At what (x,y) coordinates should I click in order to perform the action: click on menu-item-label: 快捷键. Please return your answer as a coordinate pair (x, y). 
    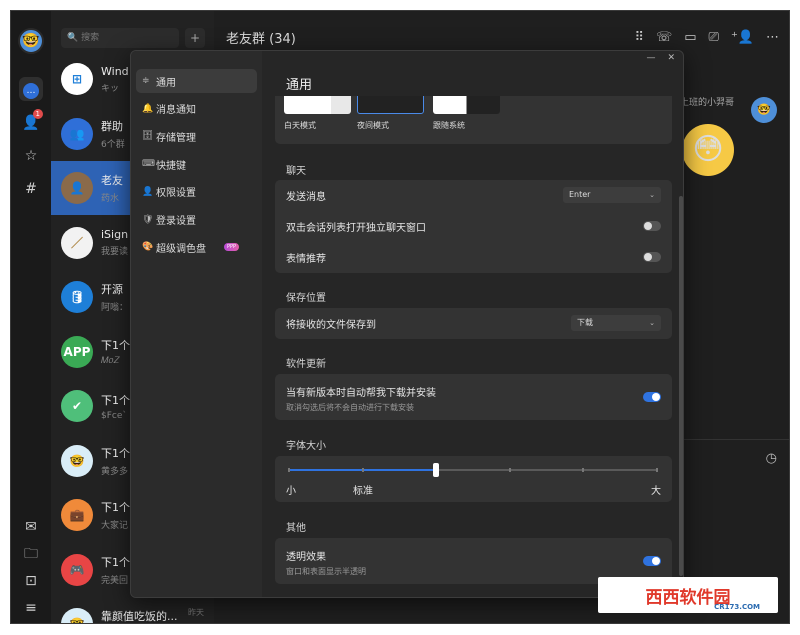
    Looking at the image, I should click on (171, 166).